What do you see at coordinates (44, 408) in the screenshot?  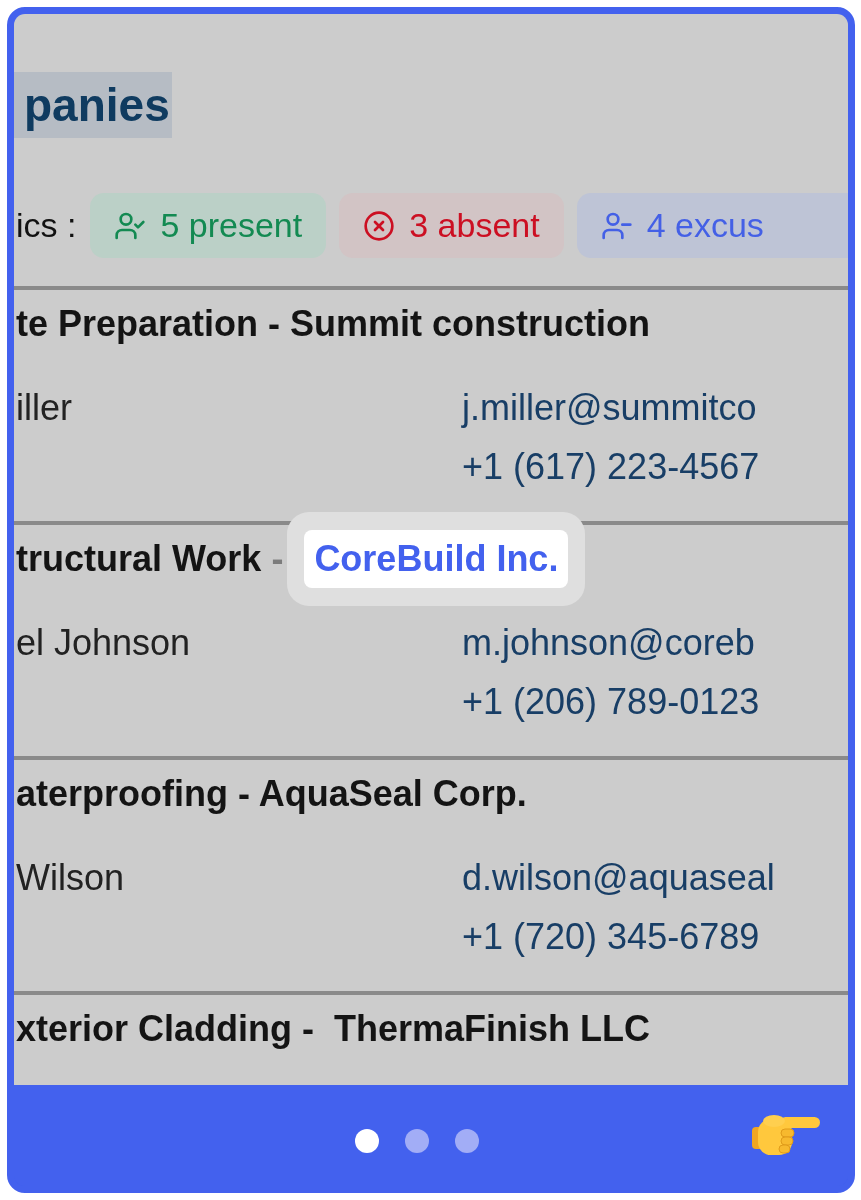 I see `contact-name: iller` at bounding box center [44, 408].